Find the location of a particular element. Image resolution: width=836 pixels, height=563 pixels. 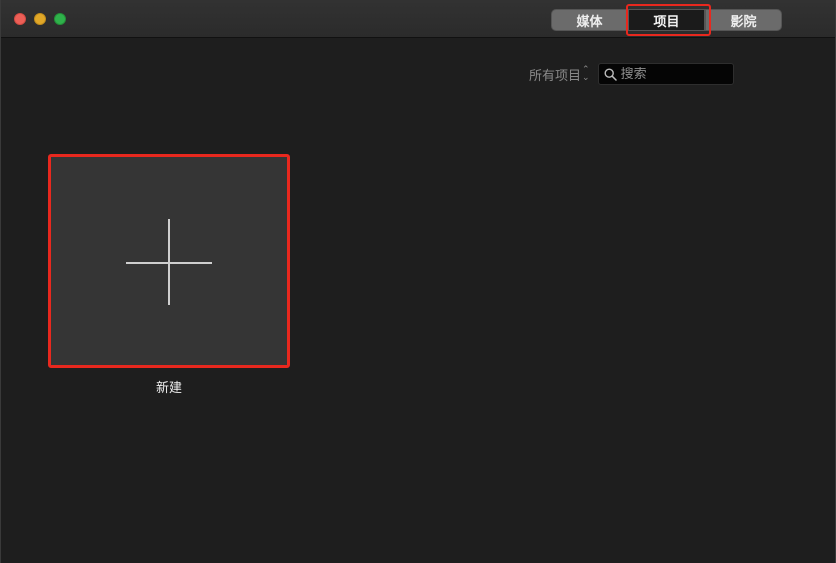

tab-media: 媒体 is located at coordinates (589, 20).